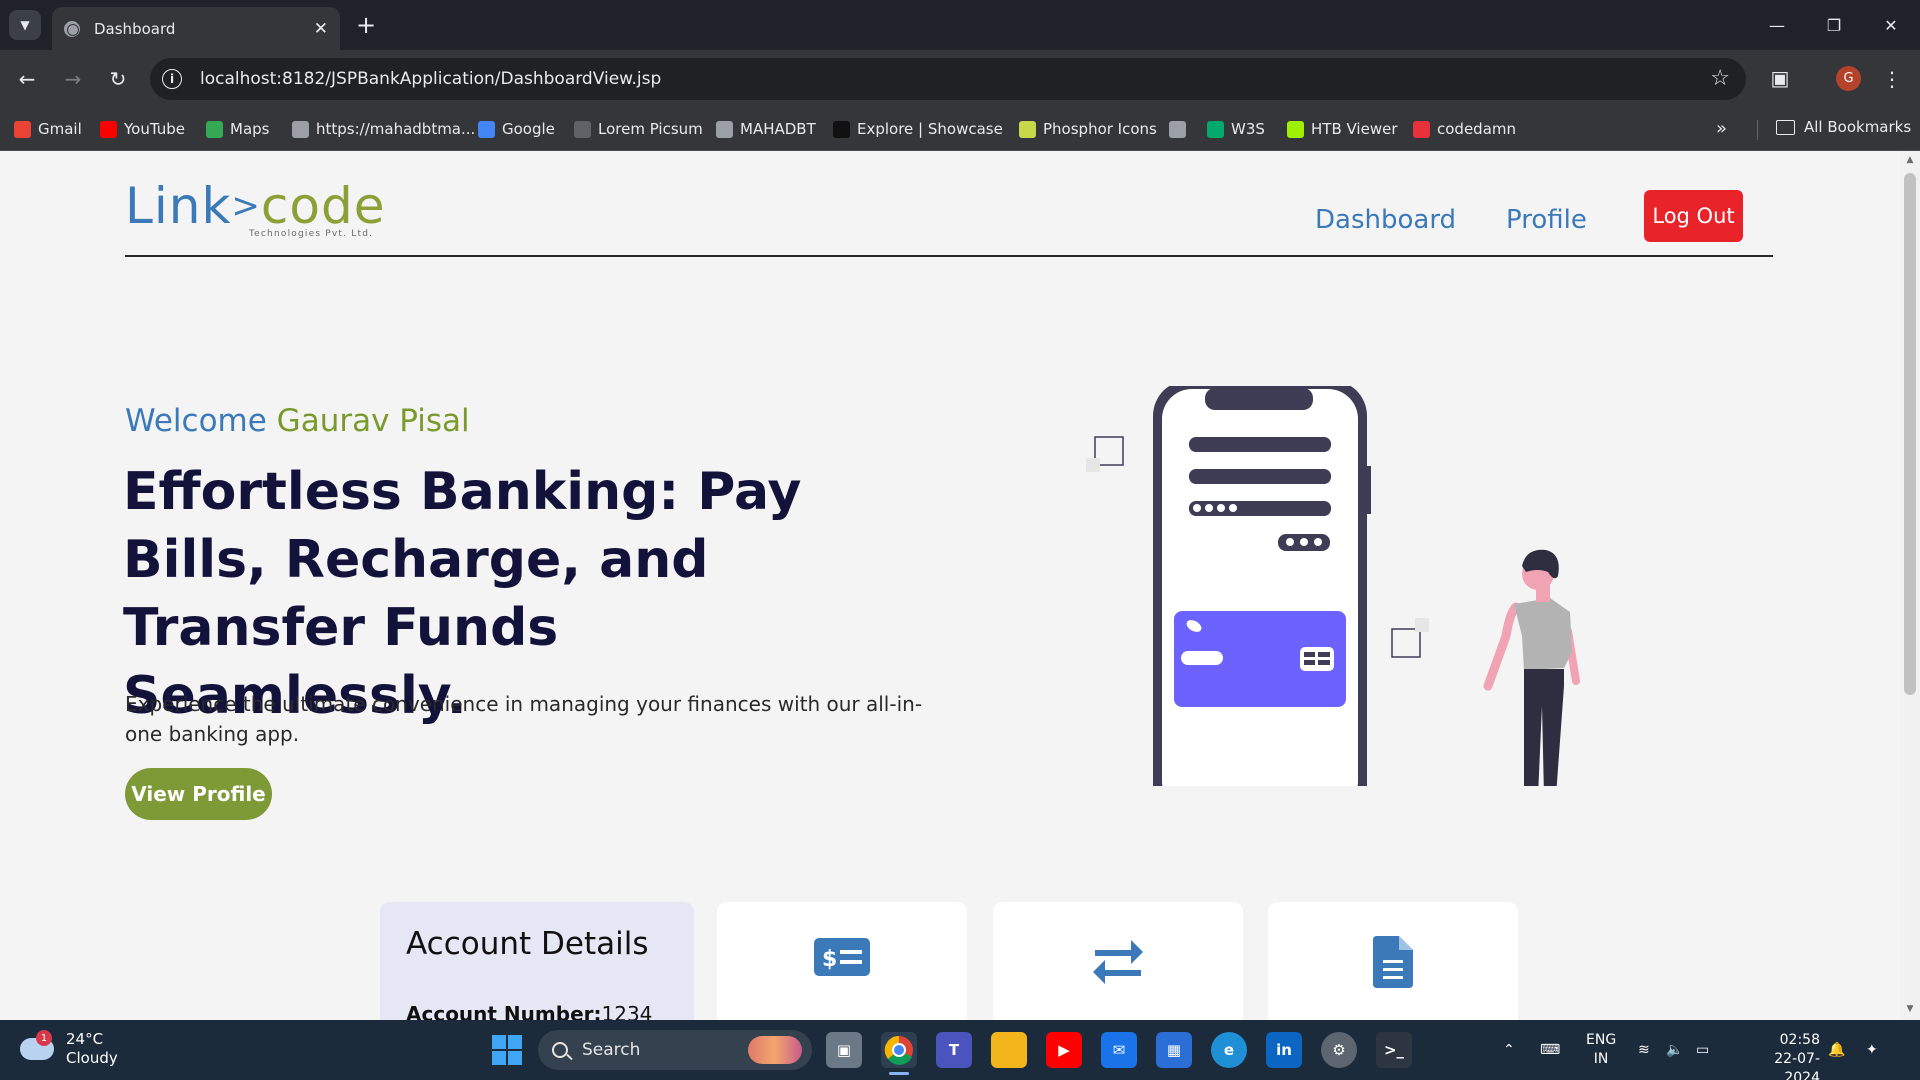  I want to click on bookmark-item: MAHADBT, so click(766, 129).